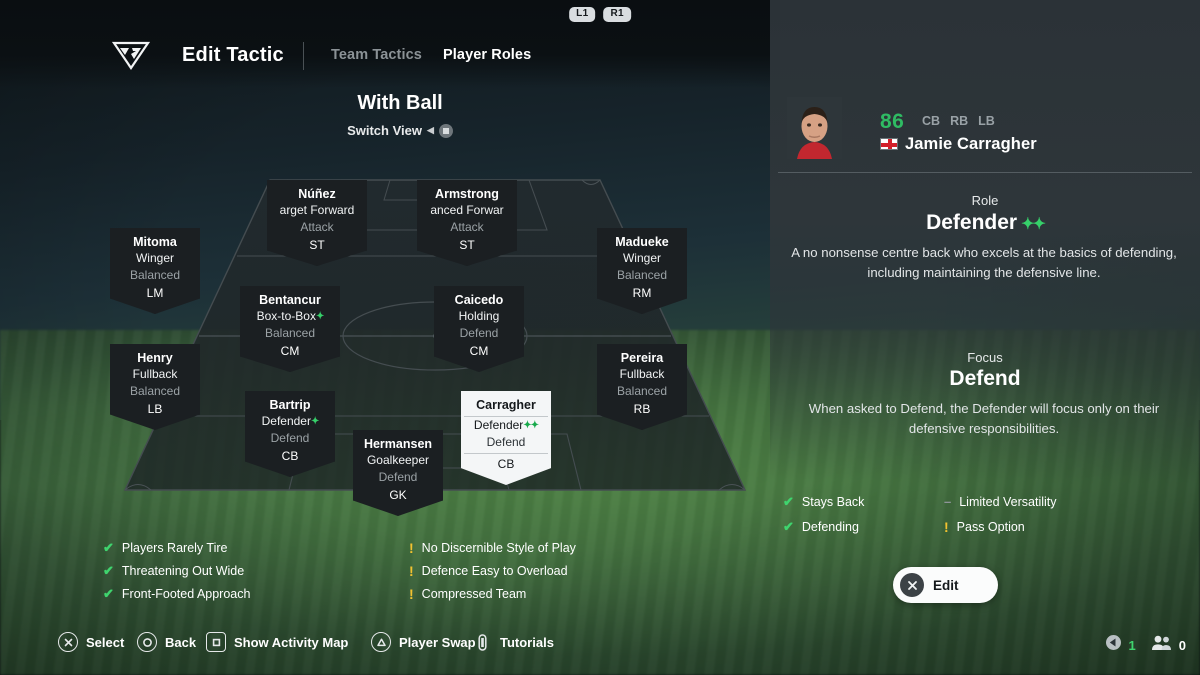 The image size is (1200, 675). I want to click on player-card-nunez: Núñez arget Forward Attack ST, so click(317, 223).